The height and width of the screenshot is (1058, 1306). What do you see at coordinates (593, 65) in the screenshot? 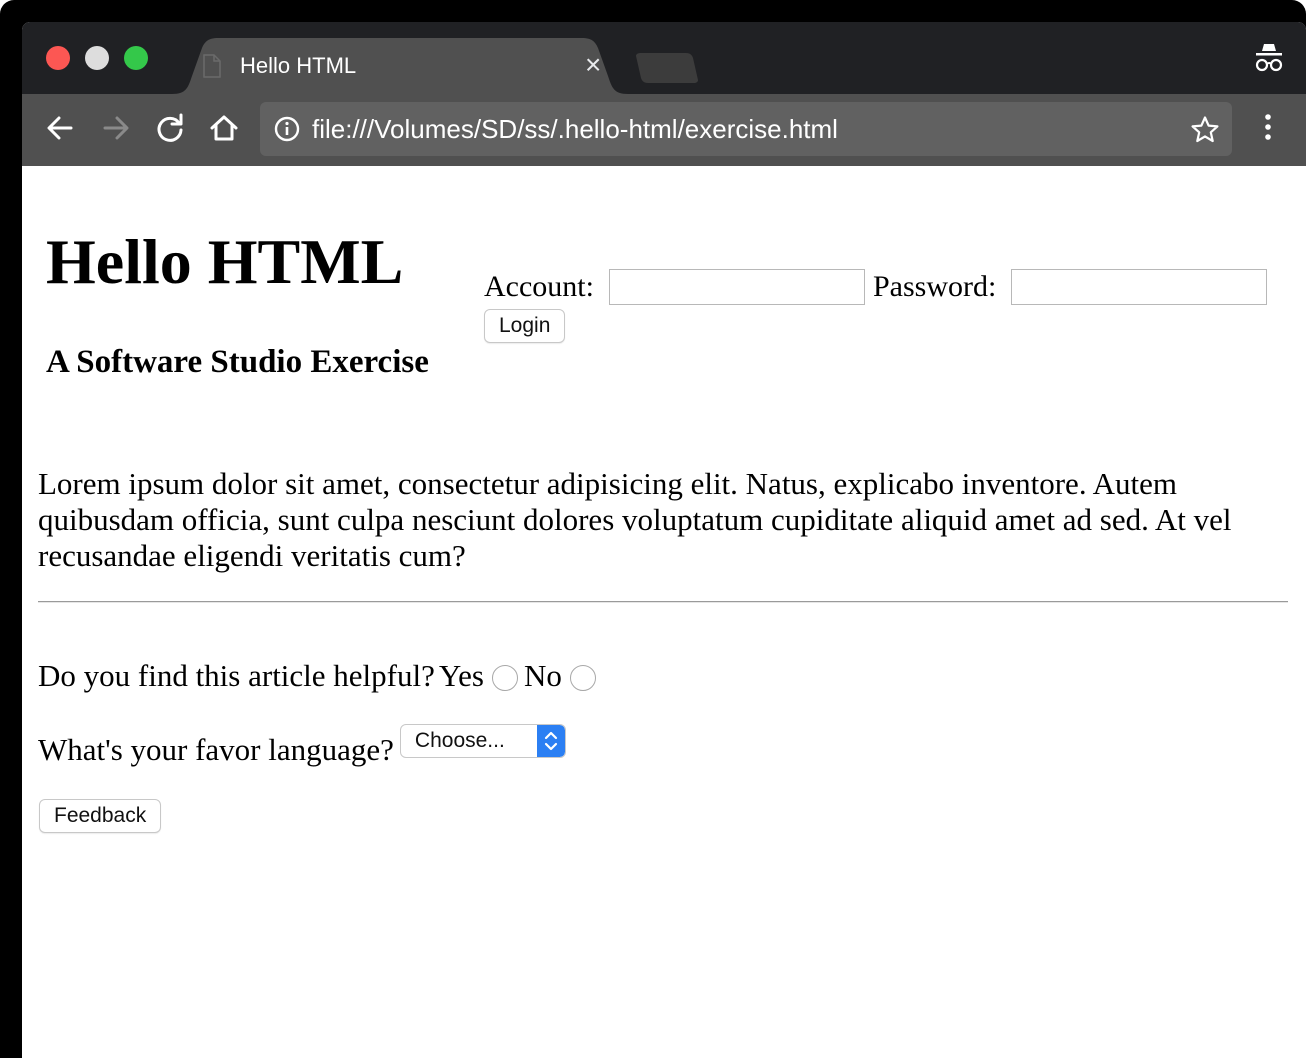
I see `close-tab-icon: ×` at bounding box center [593, 65].